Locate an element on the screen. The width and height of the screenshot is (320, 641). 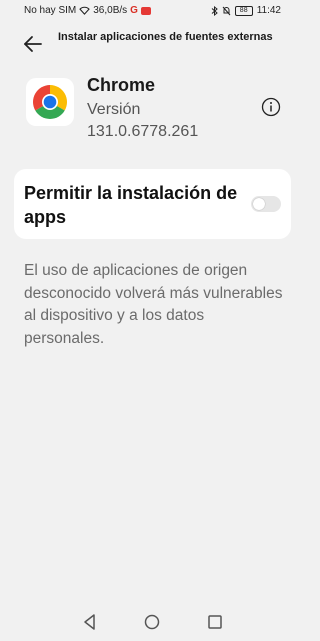
back-arrow-icon is located at coordinates (33, 44).